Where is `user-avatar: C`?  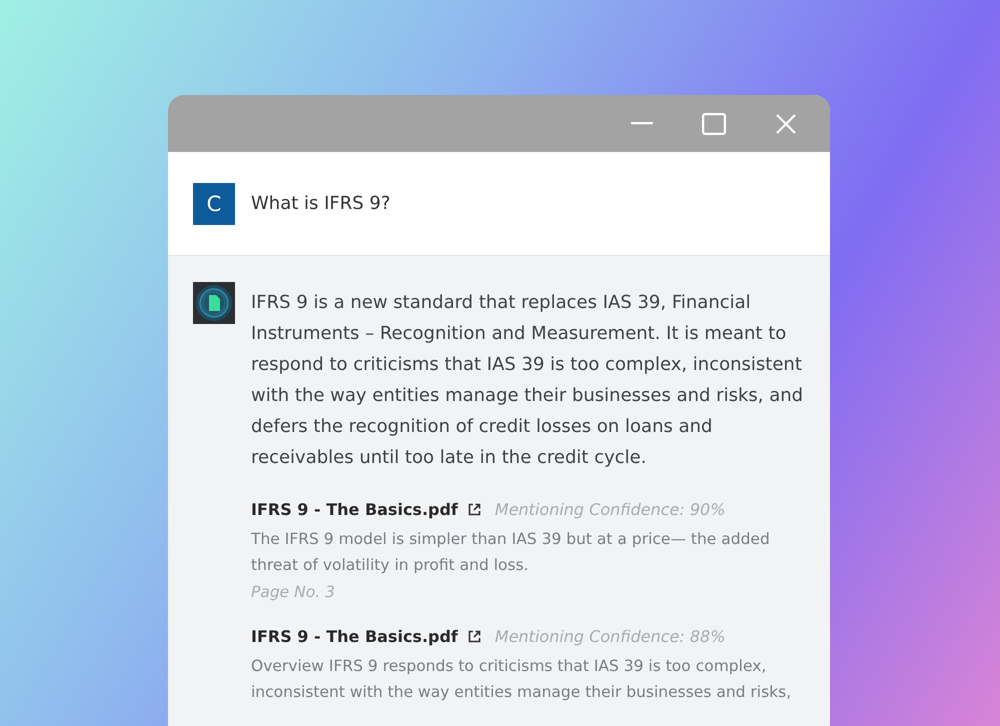 user-avatar: C is located at coordinates (214, 203).